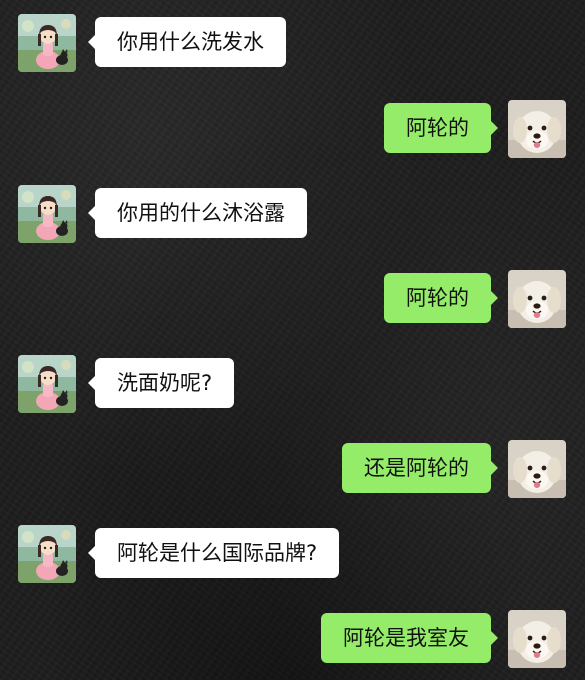  Describe the element at coordinates (201, 213) in the screenshot. I see `incoming-message-bubble: 你用的什么沐浴露` at that location.